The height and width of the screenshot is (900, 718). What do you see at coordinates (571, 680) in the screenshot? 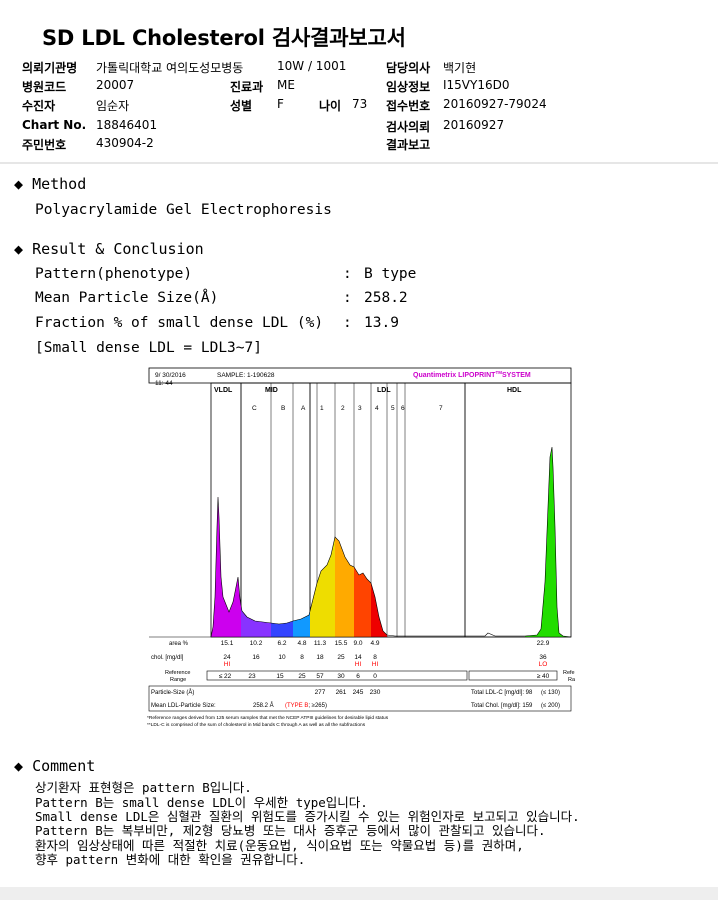
I see `ref-right-label-2: Range` at bounding box center [571, 680].